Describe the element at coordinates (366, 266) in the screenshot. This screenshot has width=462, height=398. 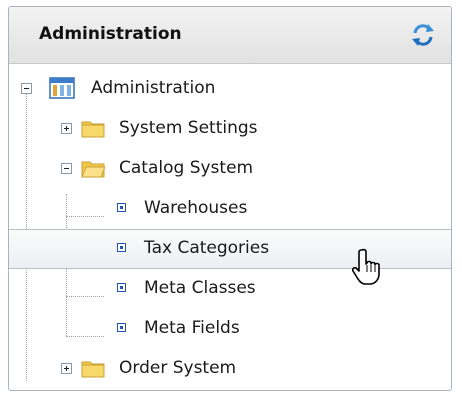
I see `hand-cursor-icon` at that location.